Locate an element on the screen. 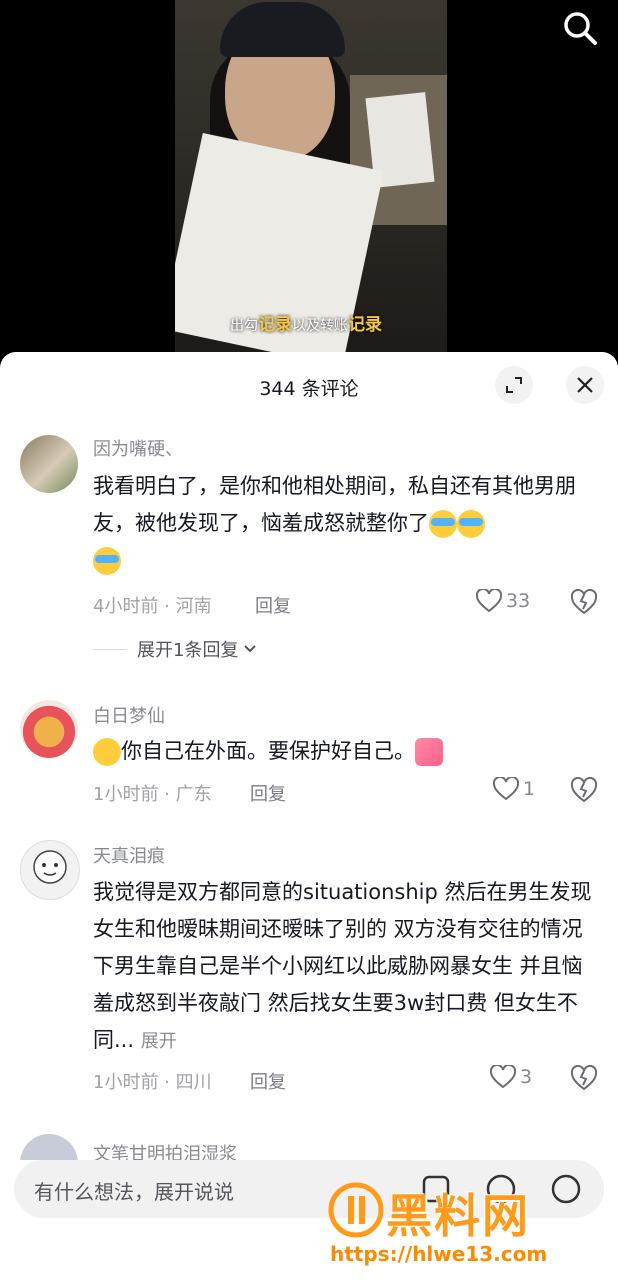 This screenshot has width=618, height=1280. comment-meta: 4小时前 · 河南 is located at coordinates (152, 606).